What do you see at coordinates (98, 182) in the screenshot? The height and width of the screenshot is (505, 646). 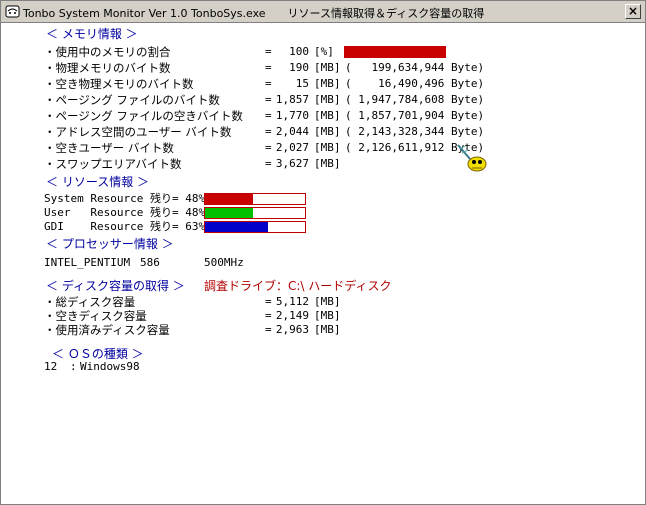 I see `resource-header: ＜ リソース情報 ＞` at bounding box center [98, 182].